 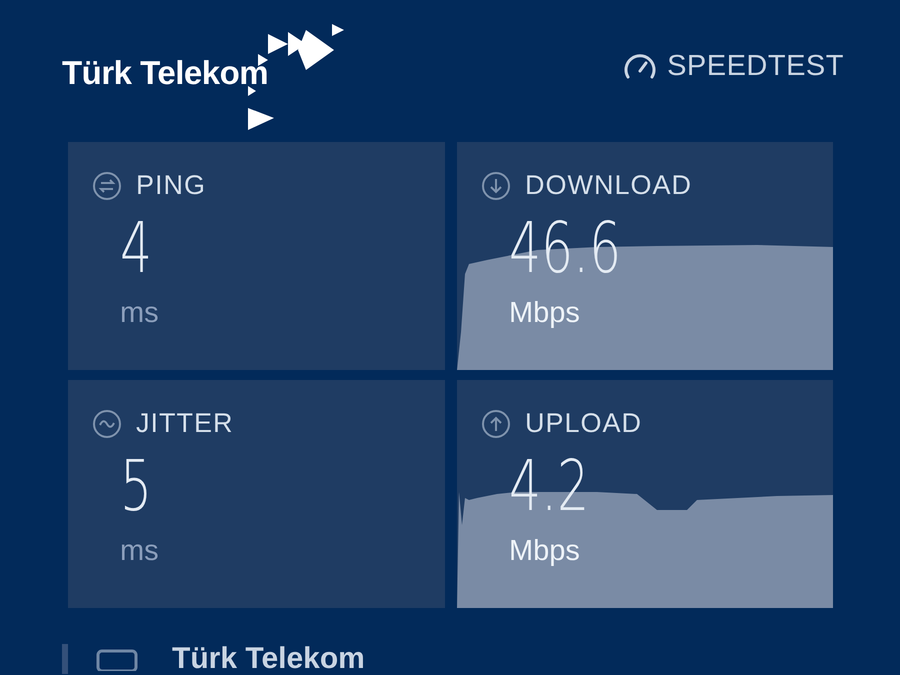 I want to click on metric-title: JITTER, so click(x=185, y=423).